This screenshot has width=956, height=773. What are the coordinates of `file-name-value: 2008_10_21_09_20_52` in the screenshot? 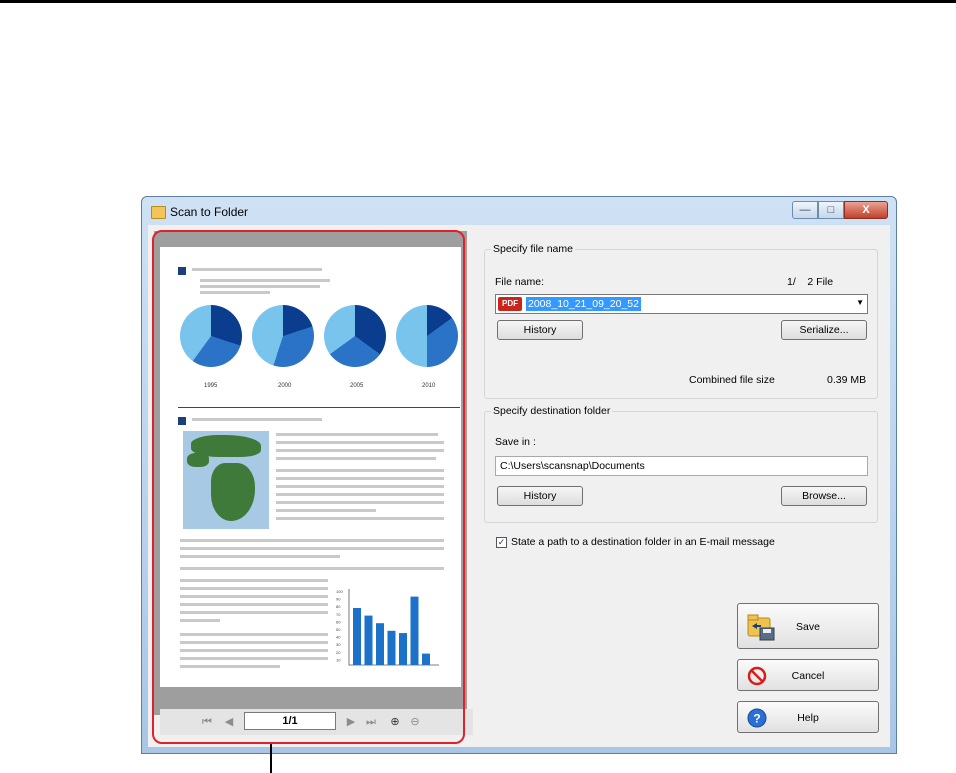 It's located at (583, 304).